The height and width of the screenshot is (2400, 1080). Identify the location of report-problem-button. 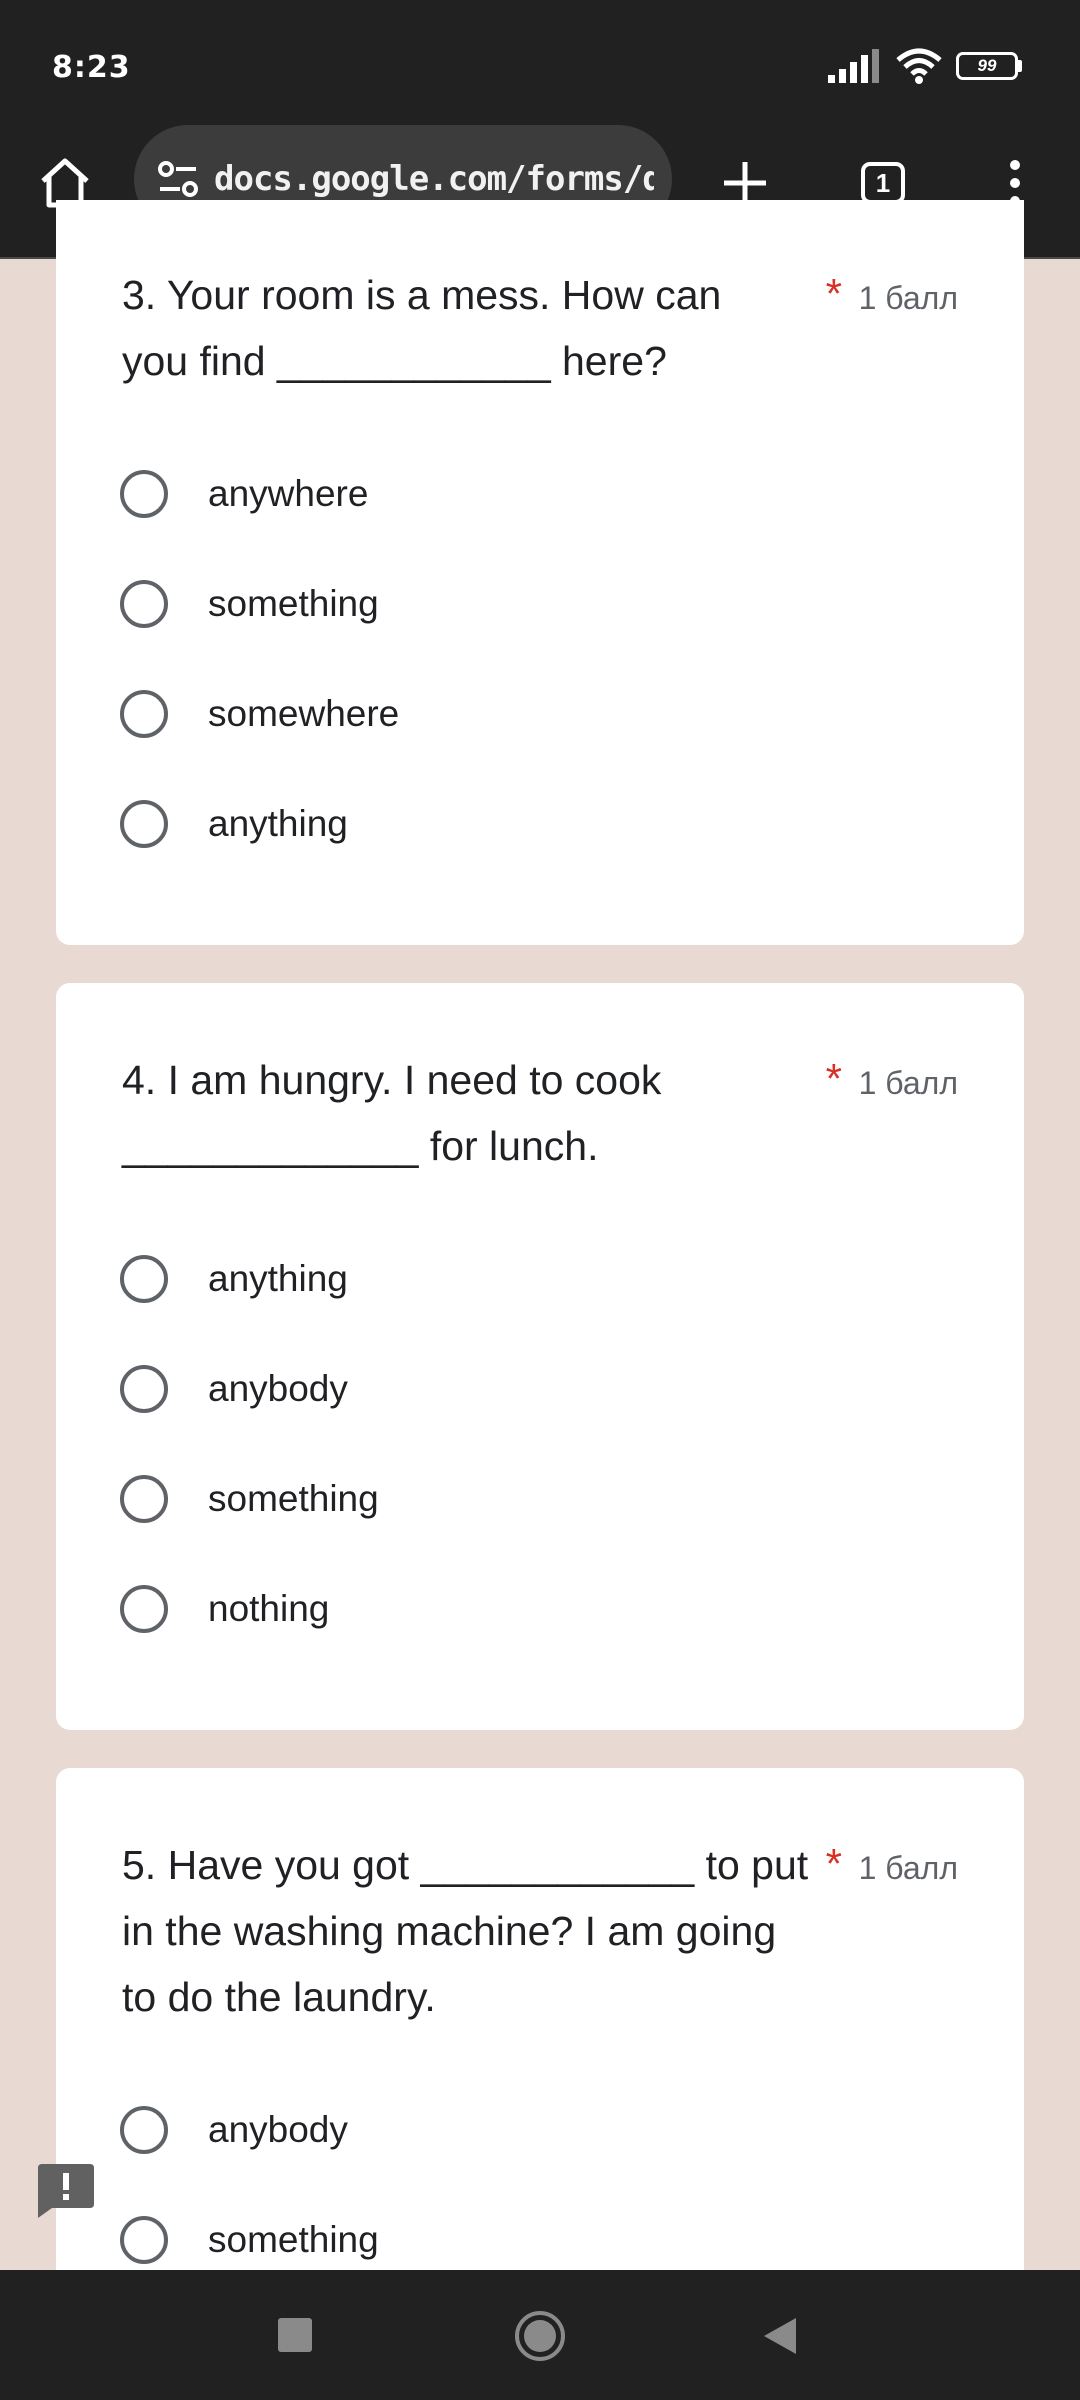
(66, 2191).